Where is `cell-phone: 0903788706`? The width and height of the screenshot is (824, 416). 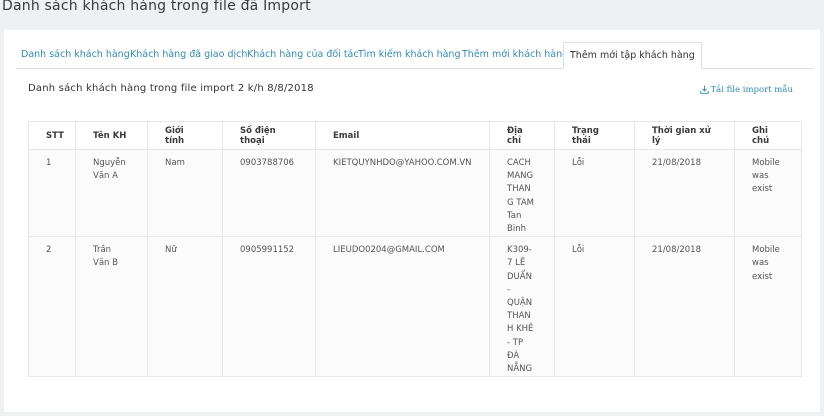 cell-phone: 0903788706 is located at coordinates (269, 193).